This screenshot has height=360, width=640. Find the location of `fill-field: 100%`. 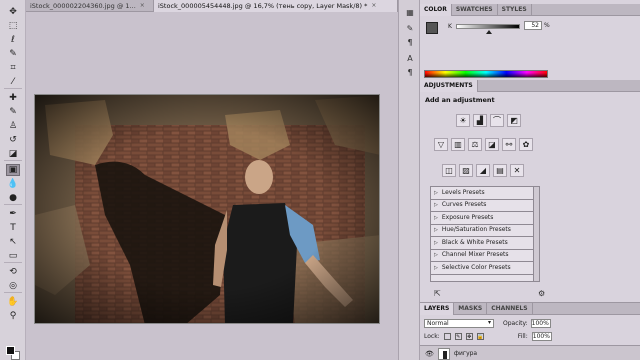

fill-field: 100% is located at coordinates (541, 336).